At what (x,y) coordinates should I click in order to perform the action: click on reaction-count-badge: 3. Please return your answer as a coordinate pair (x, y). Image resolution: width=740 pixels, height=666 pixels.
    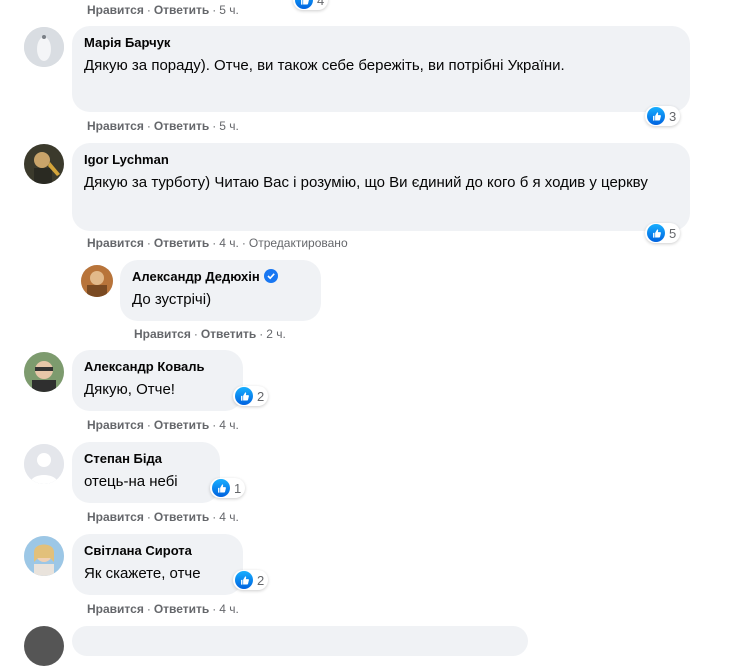
    Looking at the image, I should click on (663, 116).